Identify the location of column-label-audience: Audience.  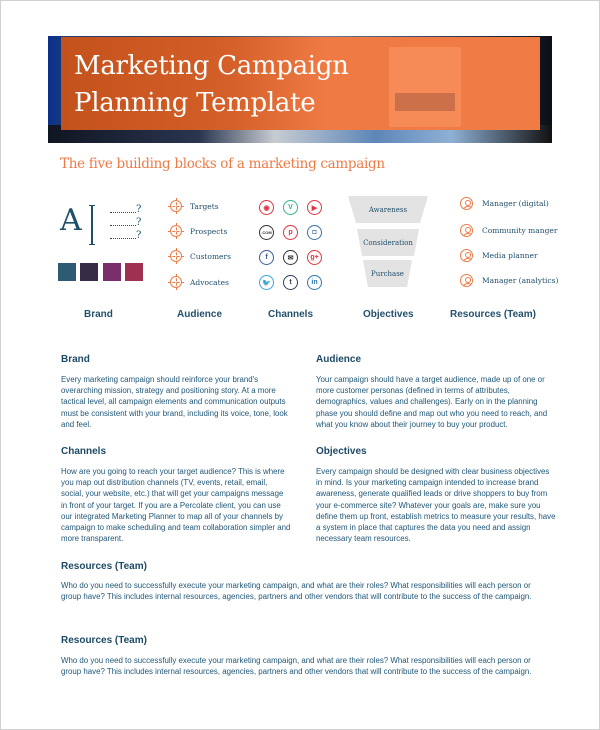
(200, 314).